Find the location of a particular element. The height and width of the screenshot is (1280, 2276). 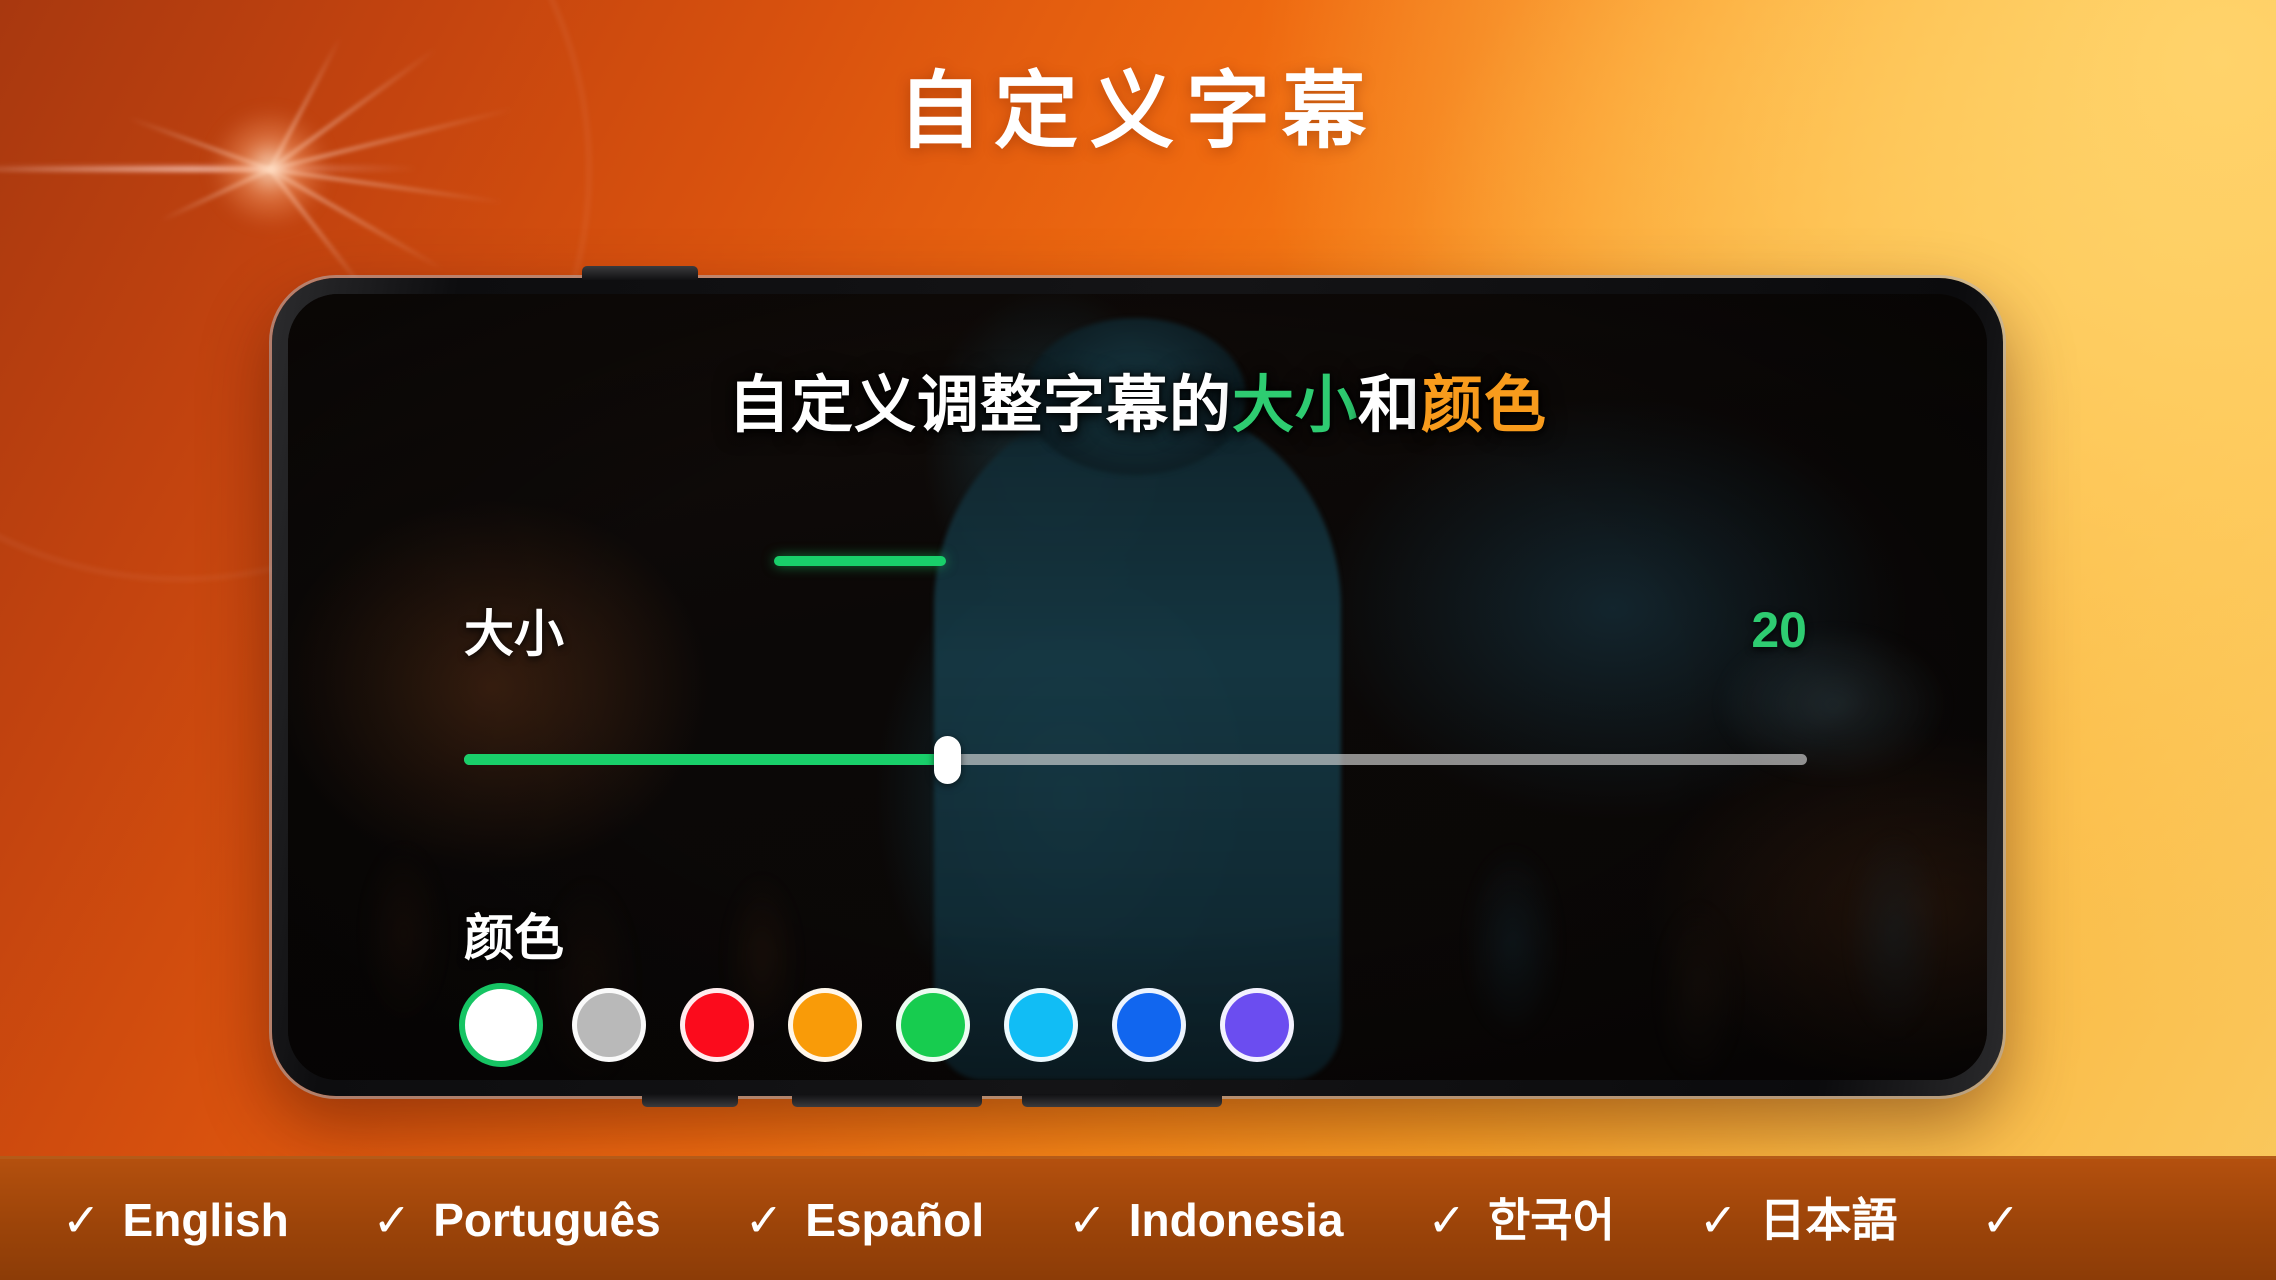

language-label: Indonesia is located at coordinates (1236, 1219).